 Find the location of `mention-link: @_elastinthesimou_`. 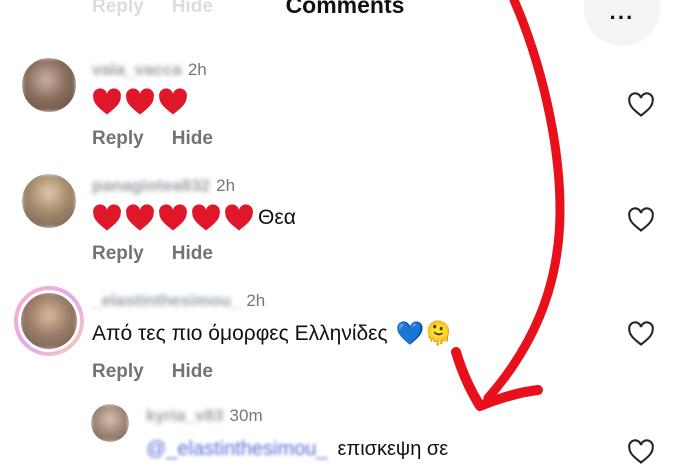

mention-link: @_elastinthesimou_ is located at coordinates (237, 449).